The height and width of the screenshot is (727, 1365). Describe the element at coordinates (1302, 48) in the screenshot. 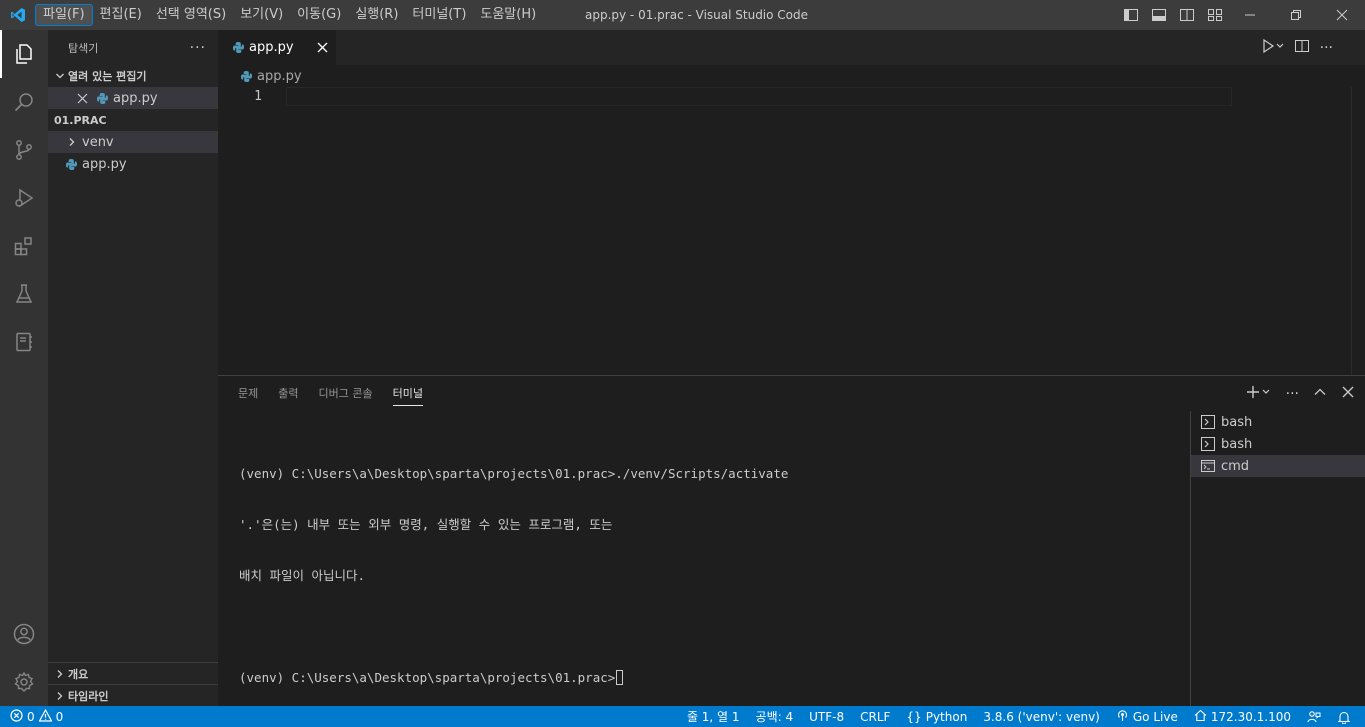

I see `split-editor-icon` at that location.